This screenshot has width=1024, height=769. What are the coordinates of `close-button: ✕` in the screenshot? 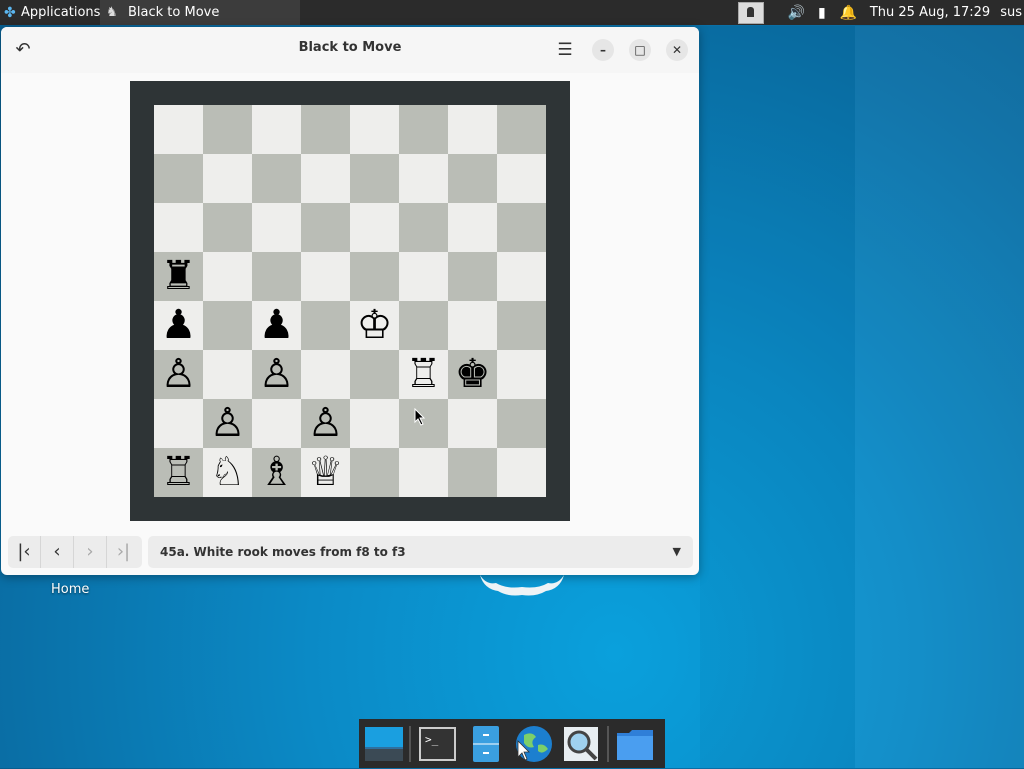 It's located at (677, 50).